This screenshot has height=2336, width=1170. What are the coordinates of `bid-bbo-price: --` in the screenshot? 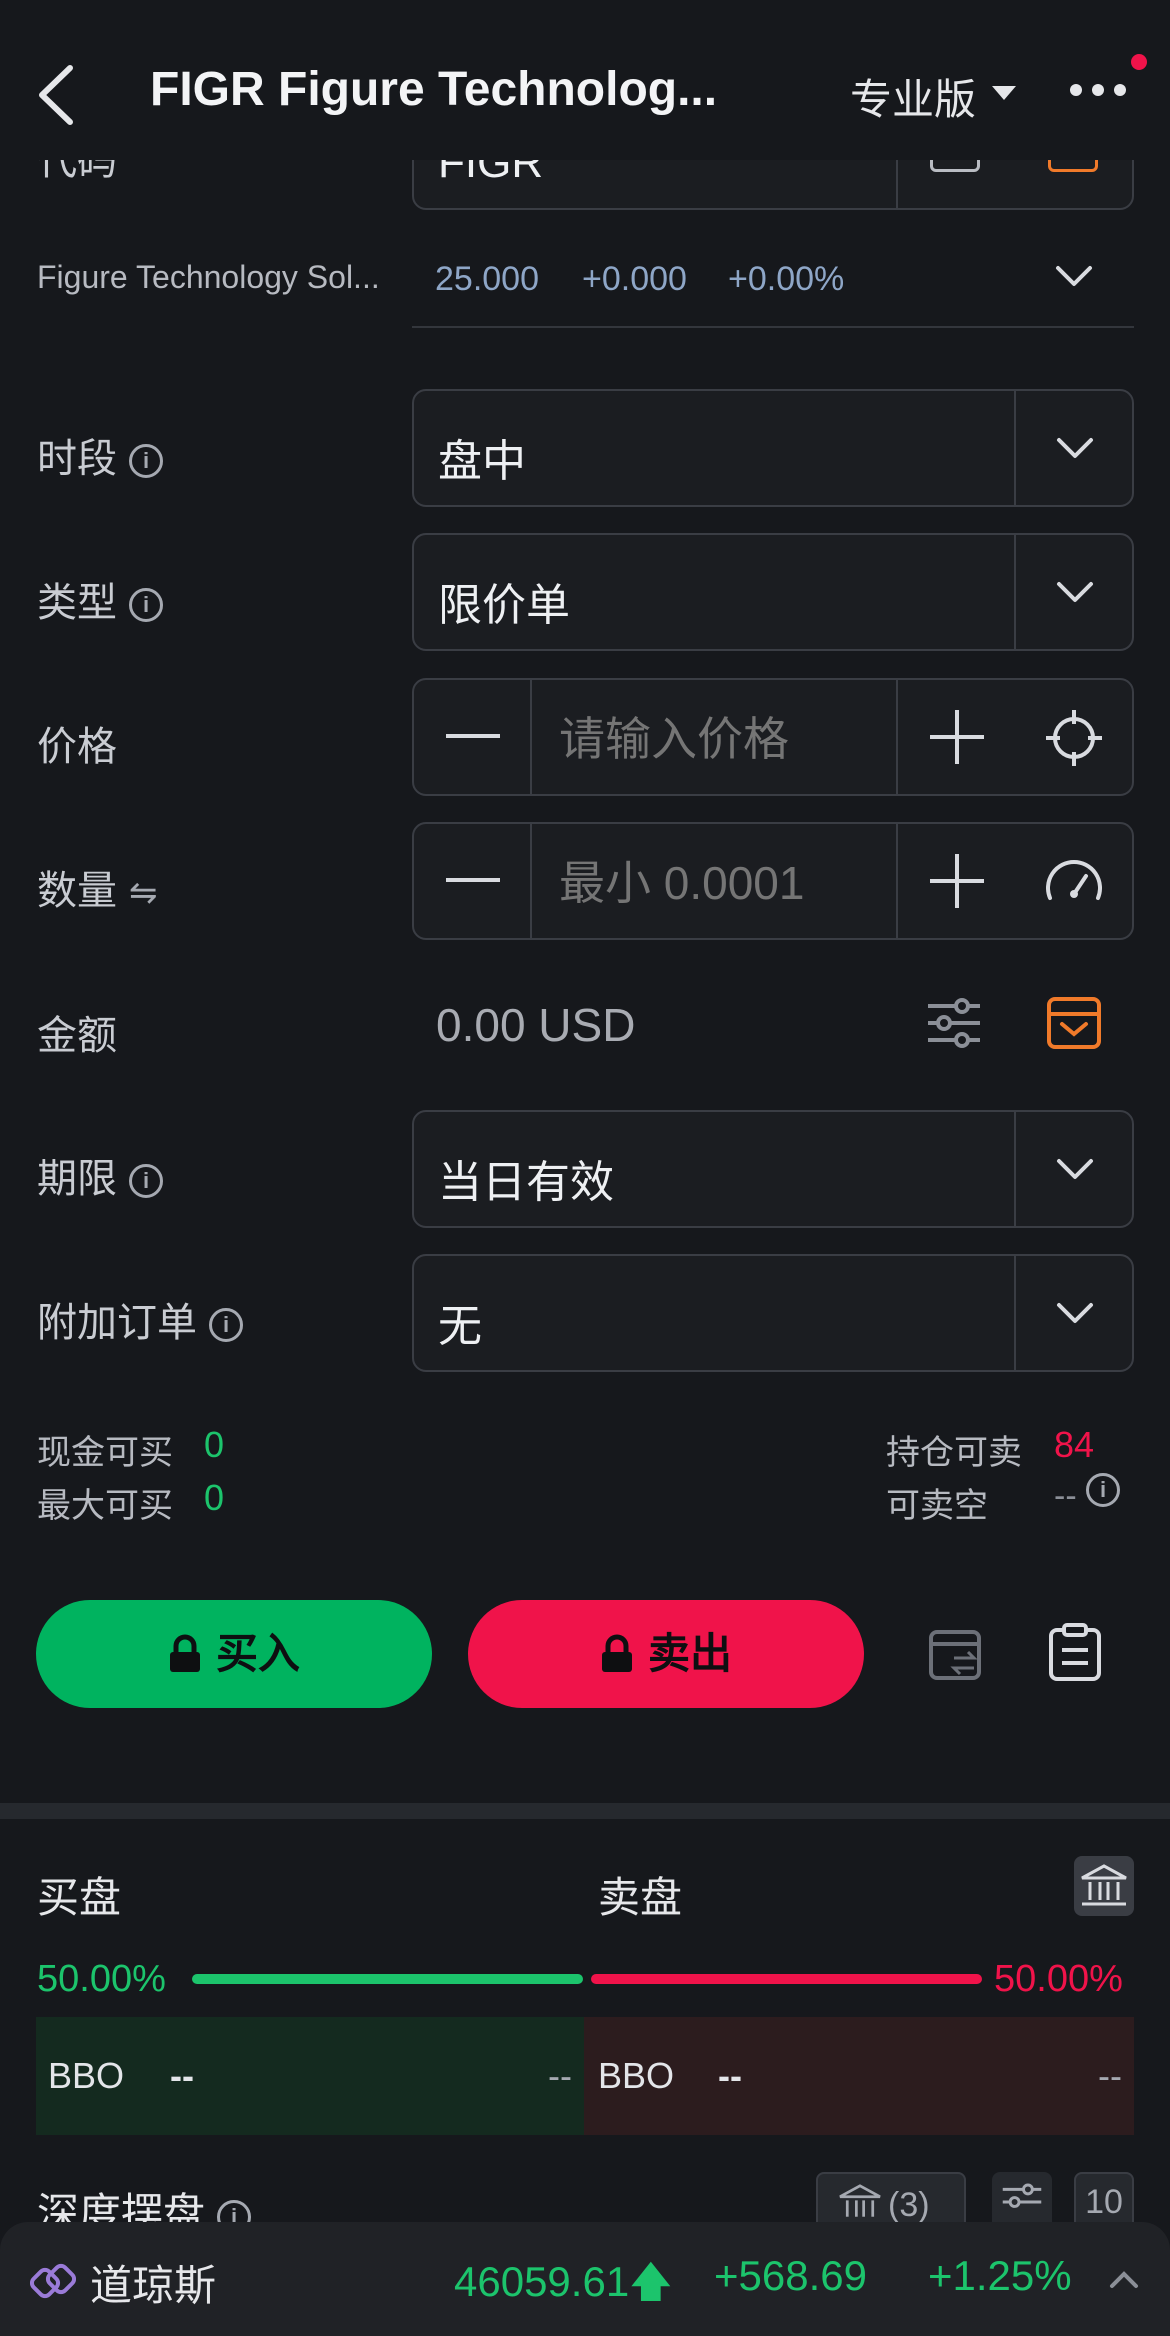 It's located at (182, 2075).